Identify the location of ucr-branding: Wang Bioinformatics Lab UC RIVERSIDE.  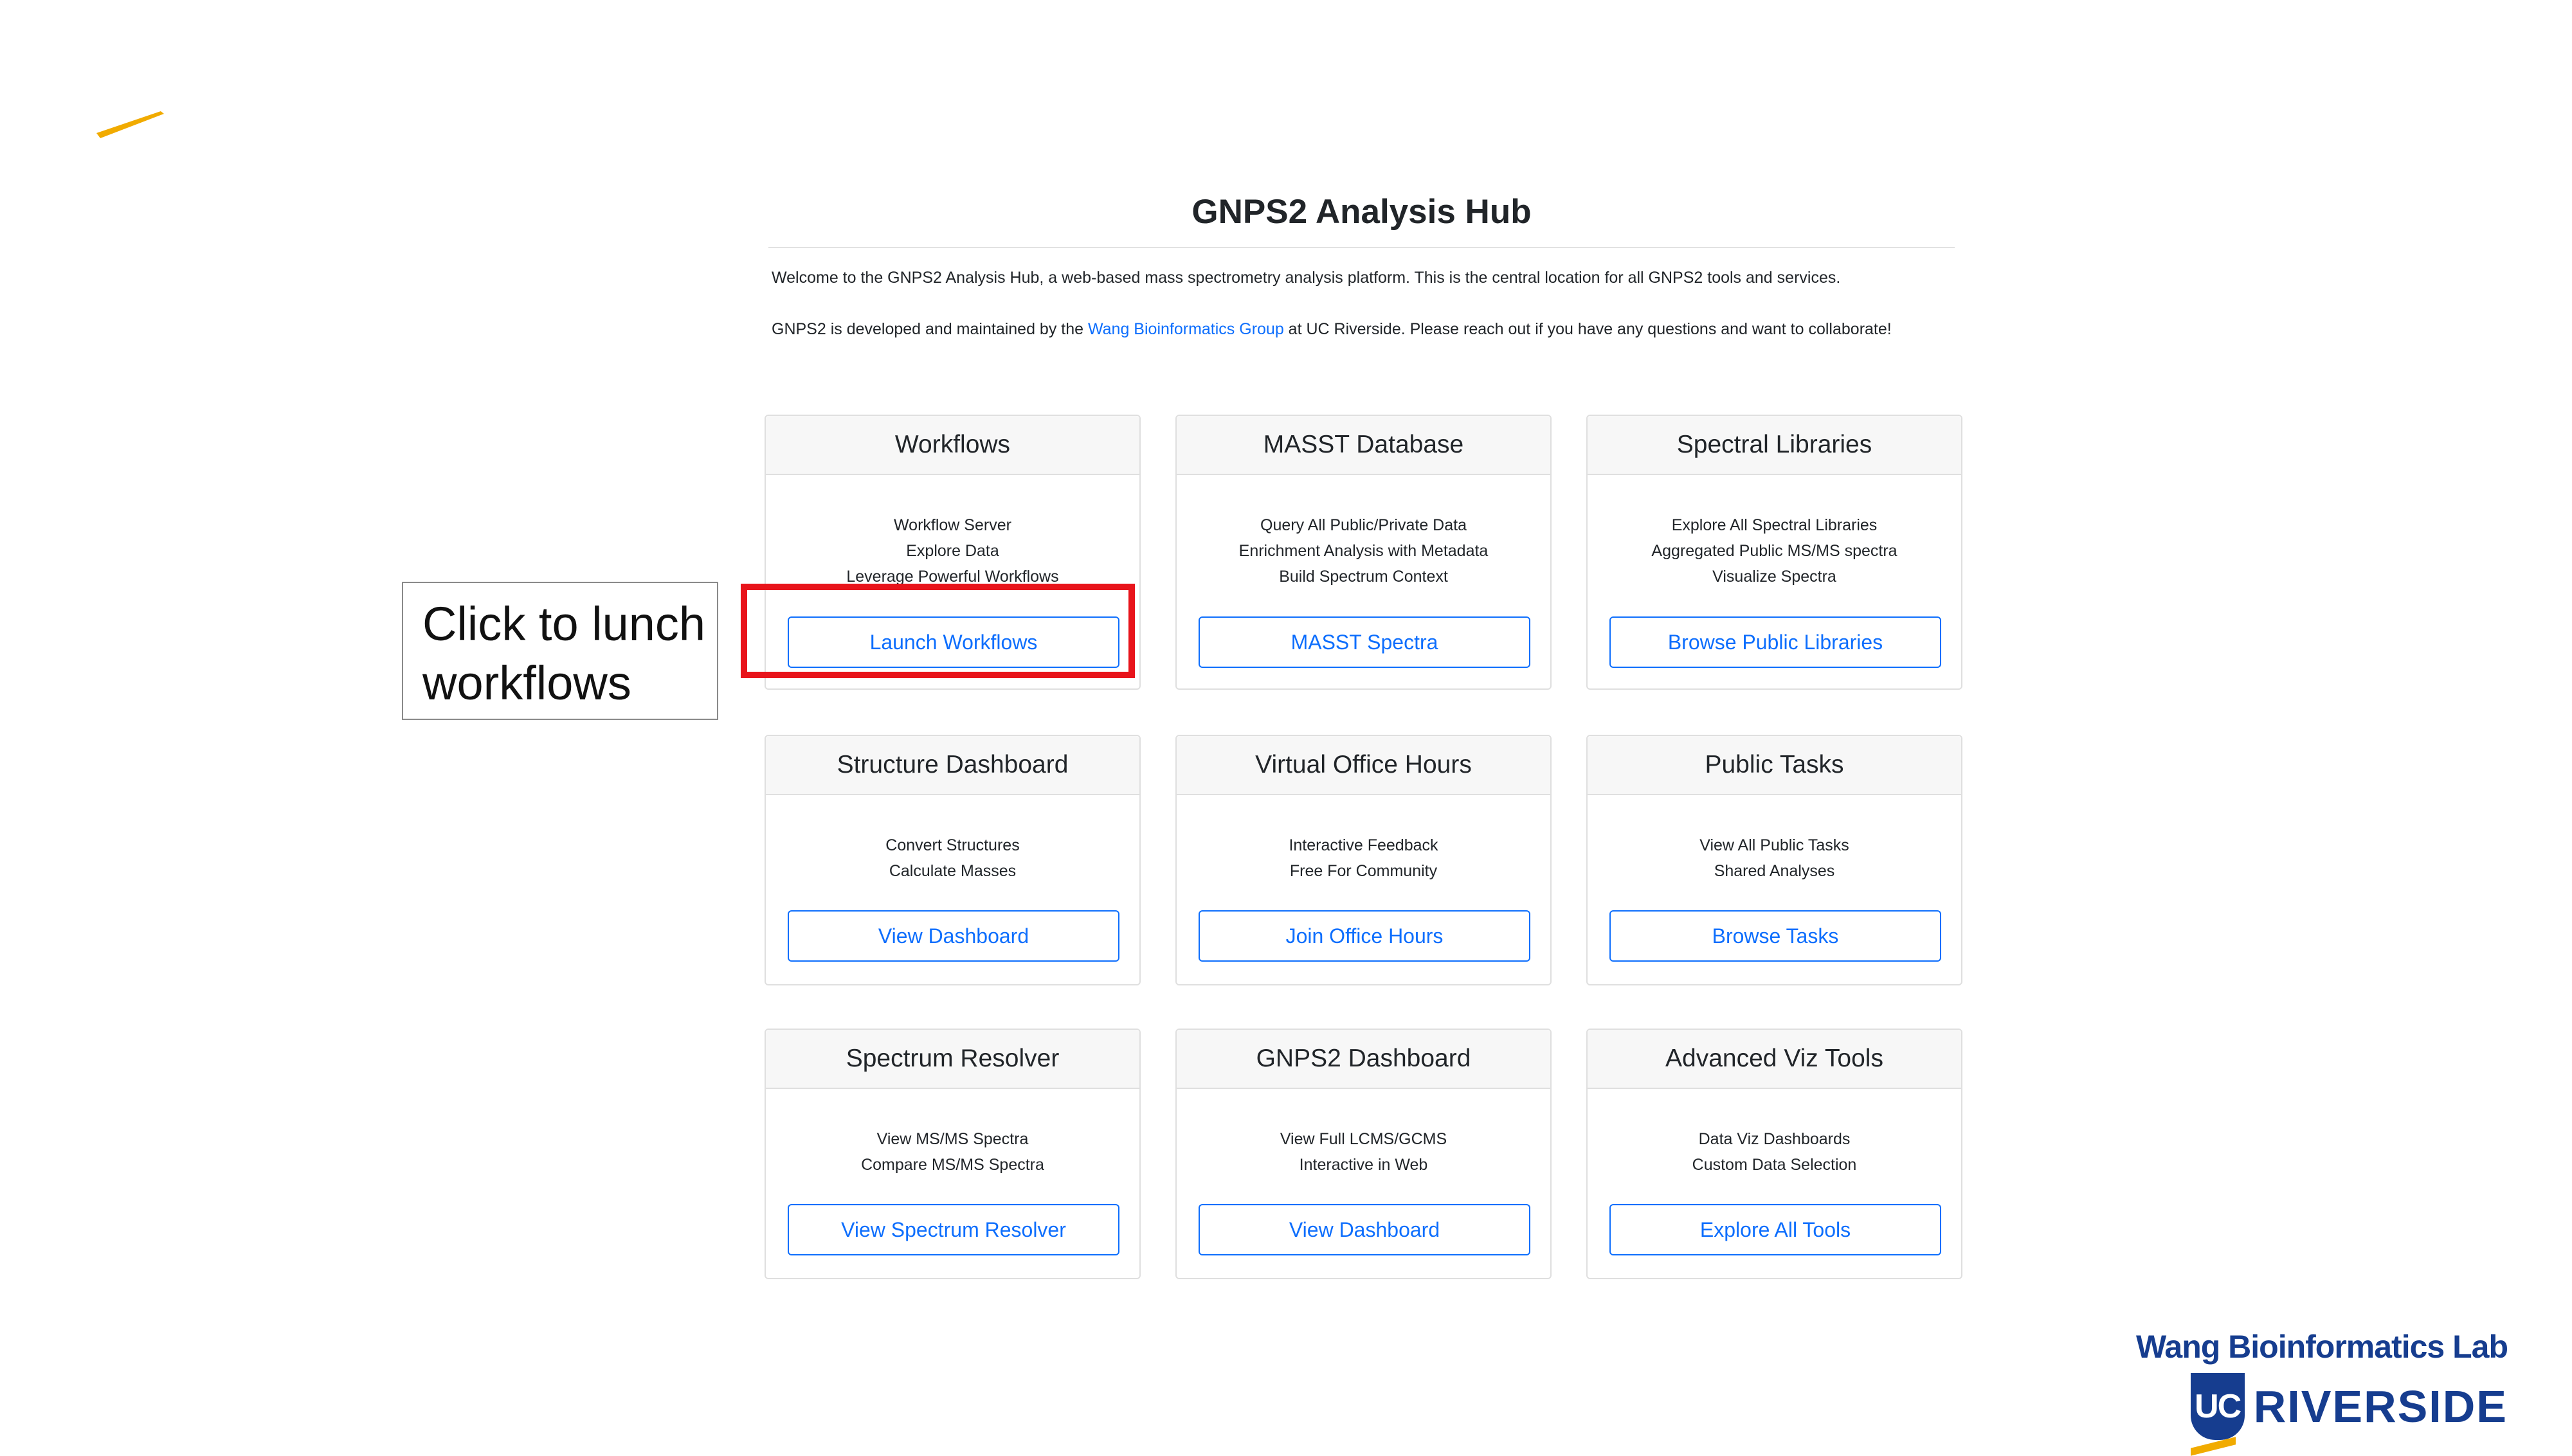
(2322, 1390).